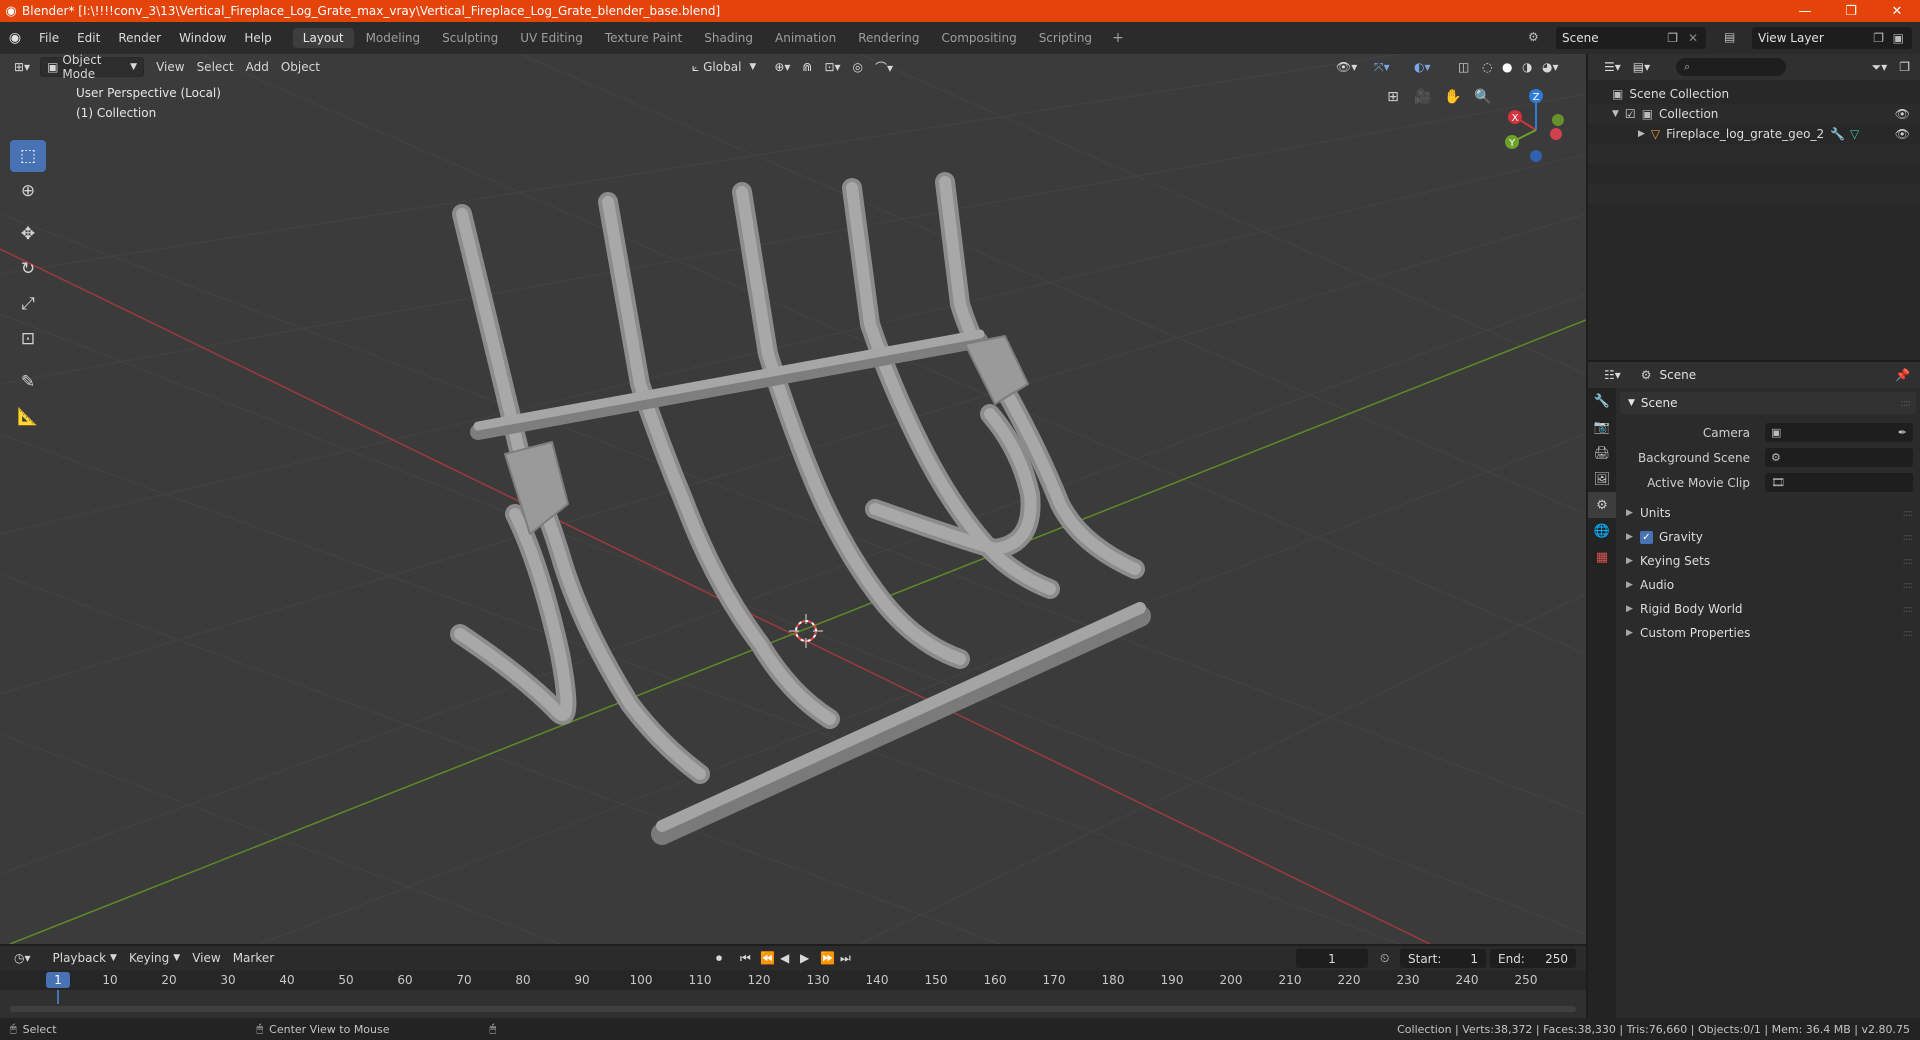  What do you see at coordinates (784, 958) in the screenshot?
I see `play-reverse-icon: ◀` at bounding box center [784, 958].